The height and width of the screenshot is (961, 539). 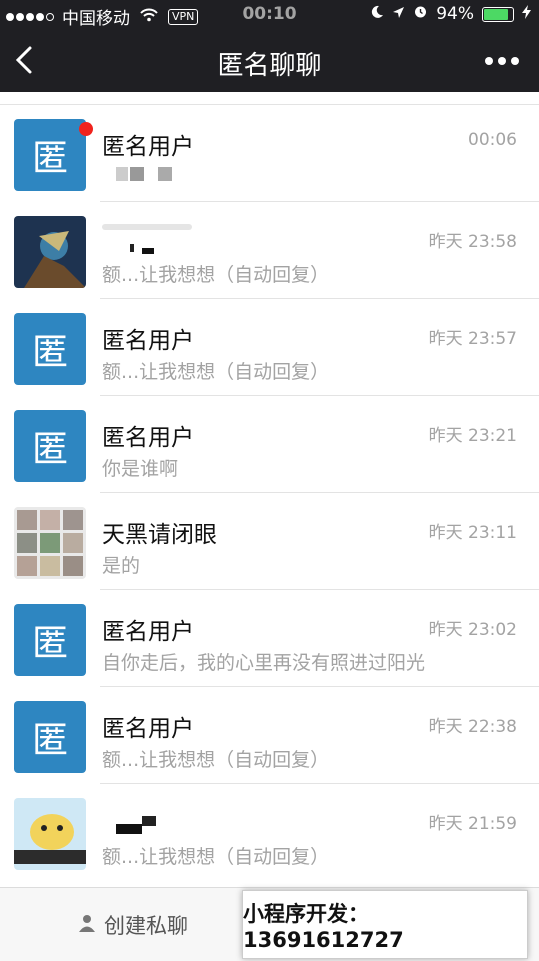 I want to click on status-bar: 中国移动 VPN 00:10 94%, so click(x=269, y=15).